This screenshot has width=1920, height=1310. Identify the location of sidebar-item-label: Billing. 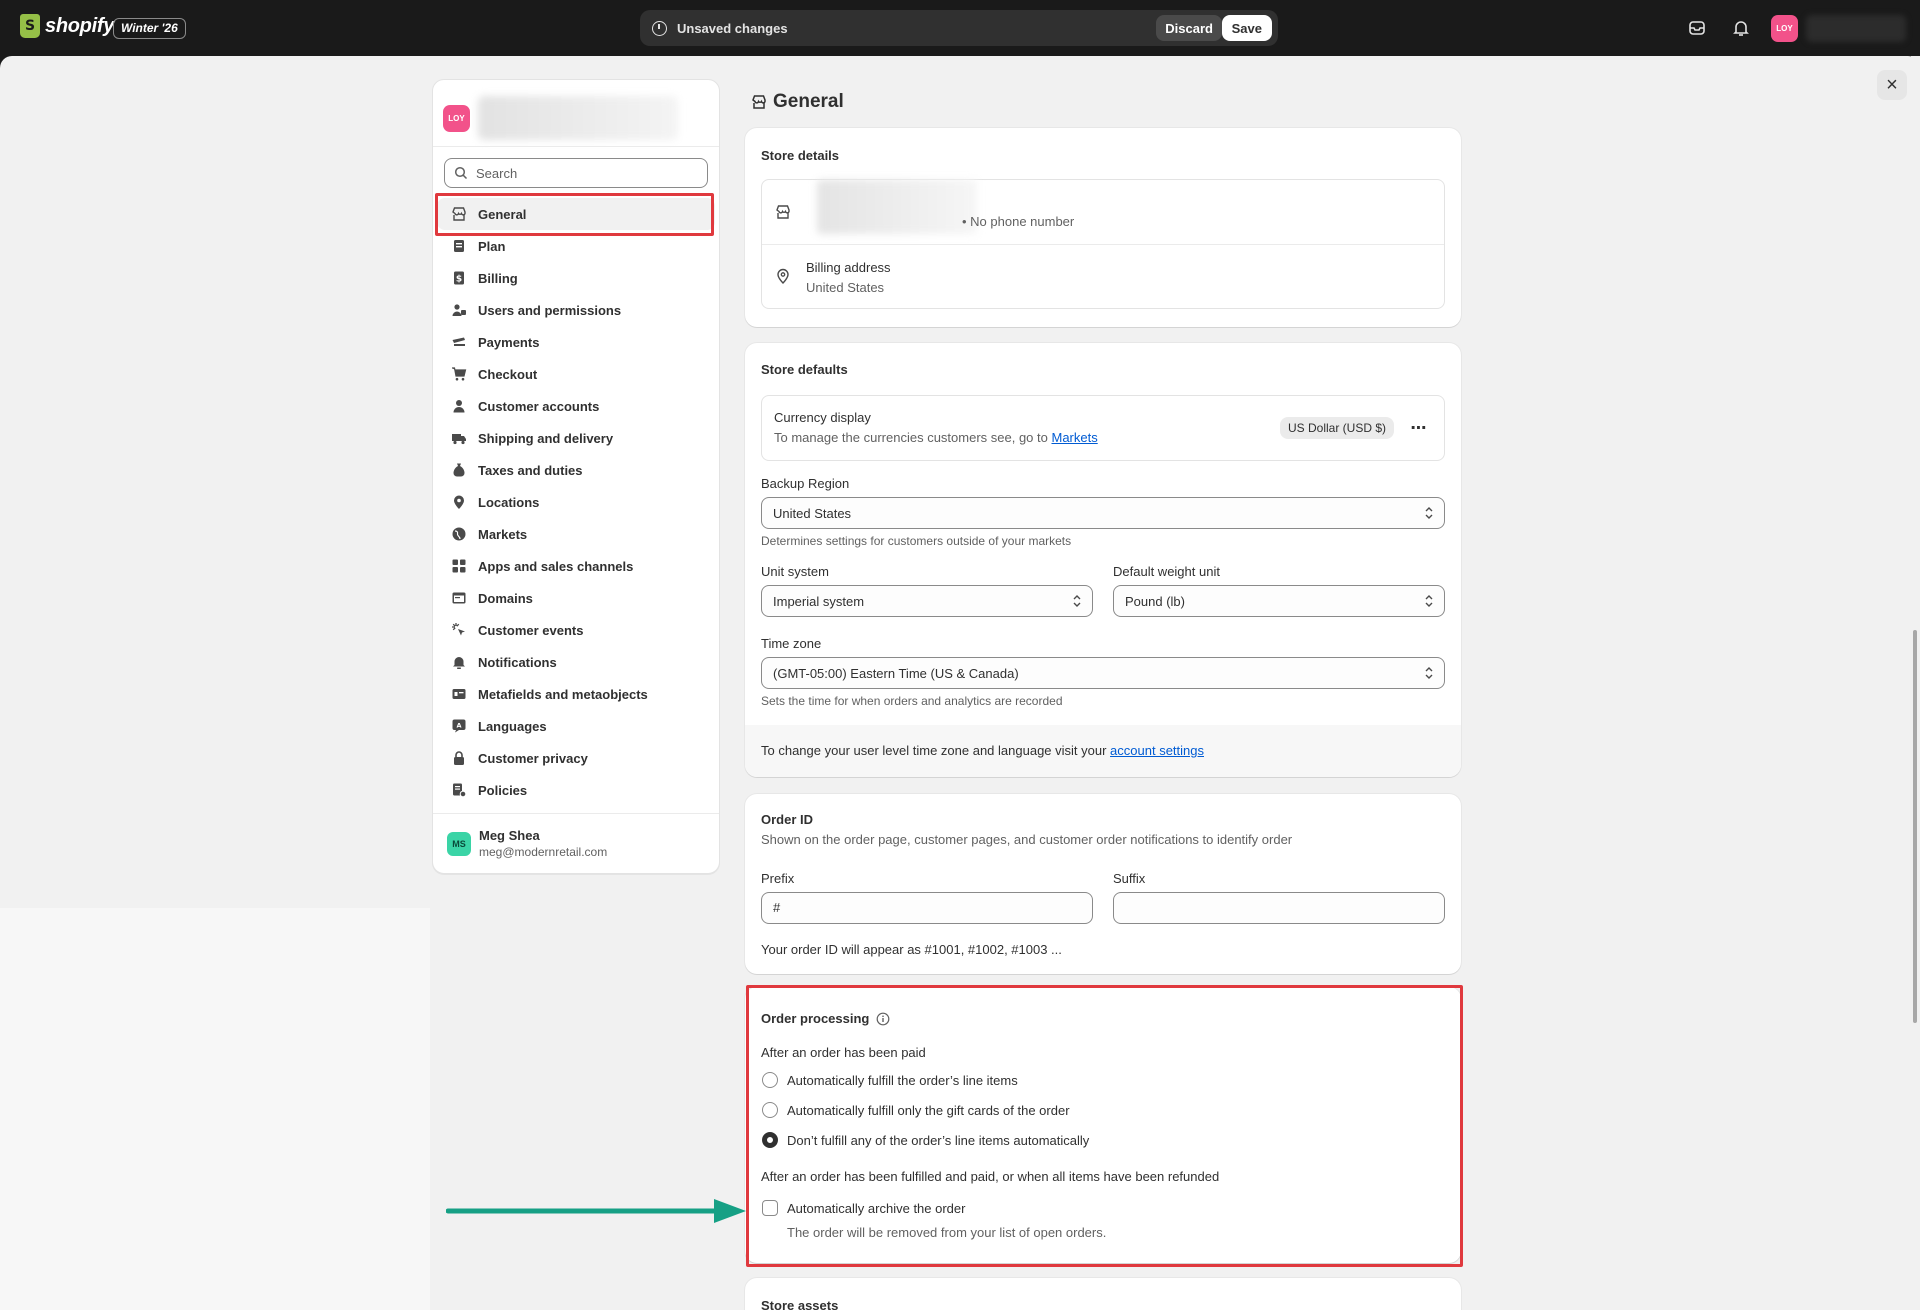
(498, 278).